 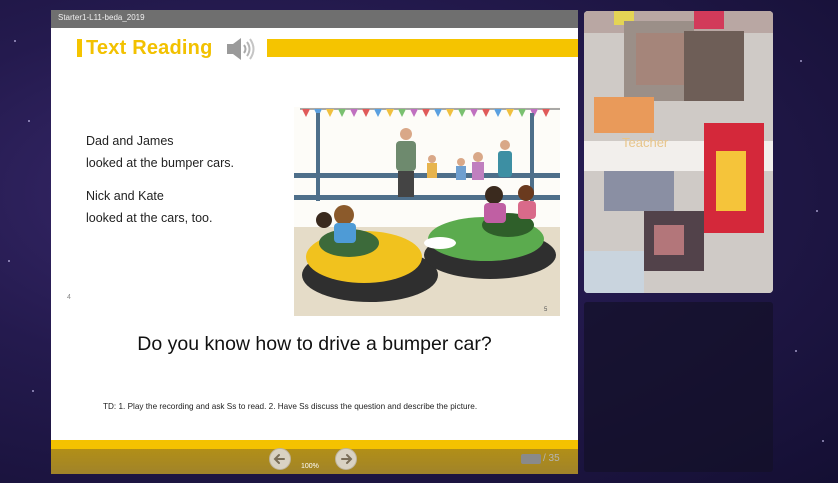 What do you see at coordinates (149, 48) in the screenshot?
I see `slide-header-title: Text Reading` at bounding box center [149, 48].